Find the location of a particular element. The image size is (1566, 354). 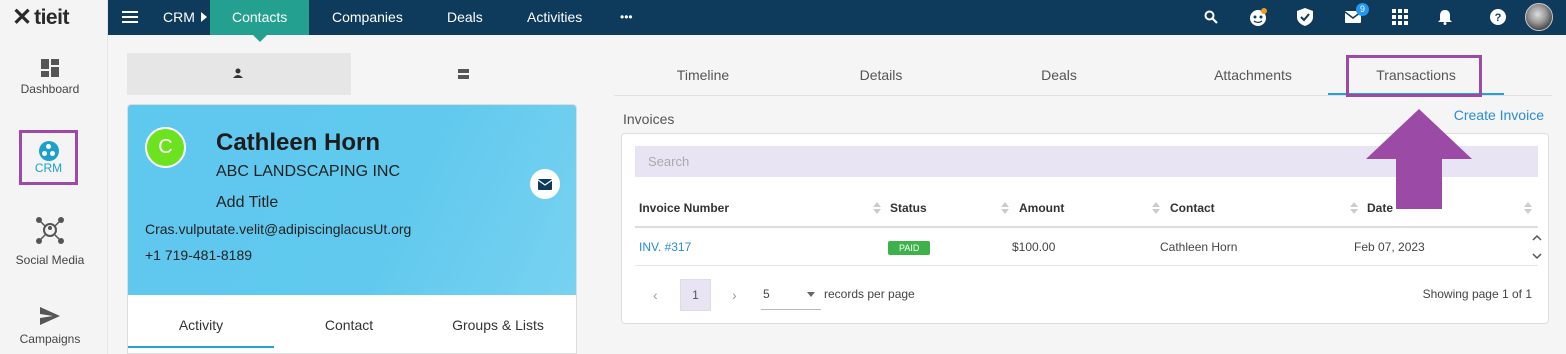

help-icon: ? is located at coordinates (1498, 17).